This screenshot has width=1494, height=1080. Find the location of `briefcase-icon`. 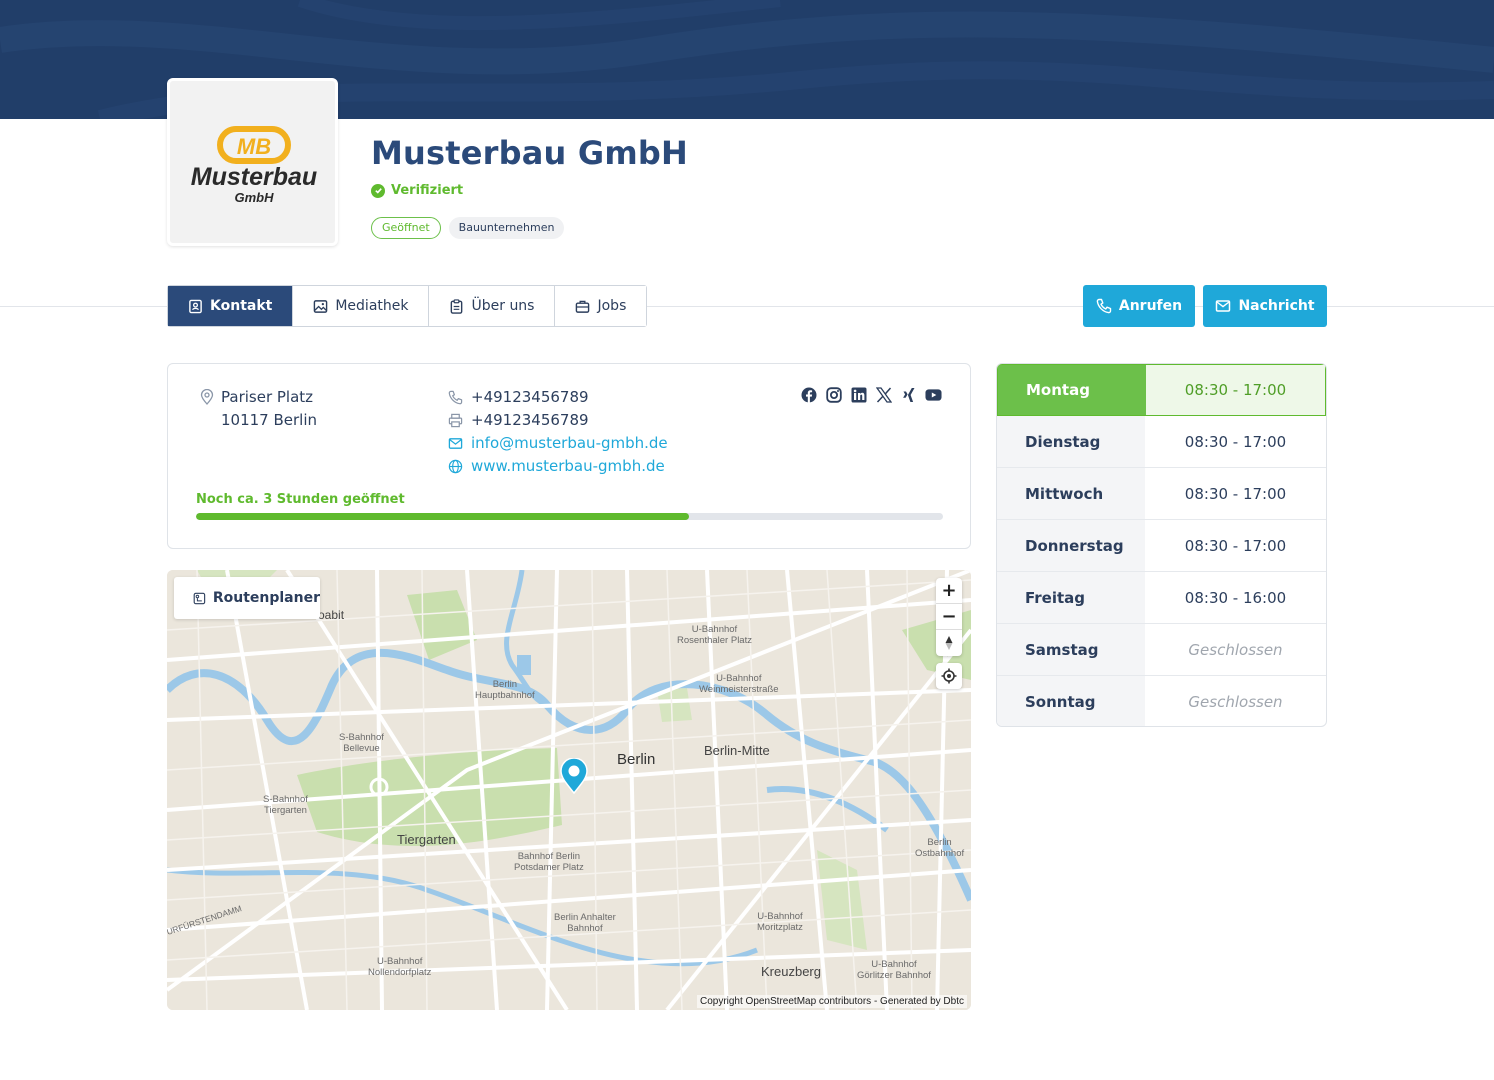

briefcase-icon is located at coordinates (583, 306).